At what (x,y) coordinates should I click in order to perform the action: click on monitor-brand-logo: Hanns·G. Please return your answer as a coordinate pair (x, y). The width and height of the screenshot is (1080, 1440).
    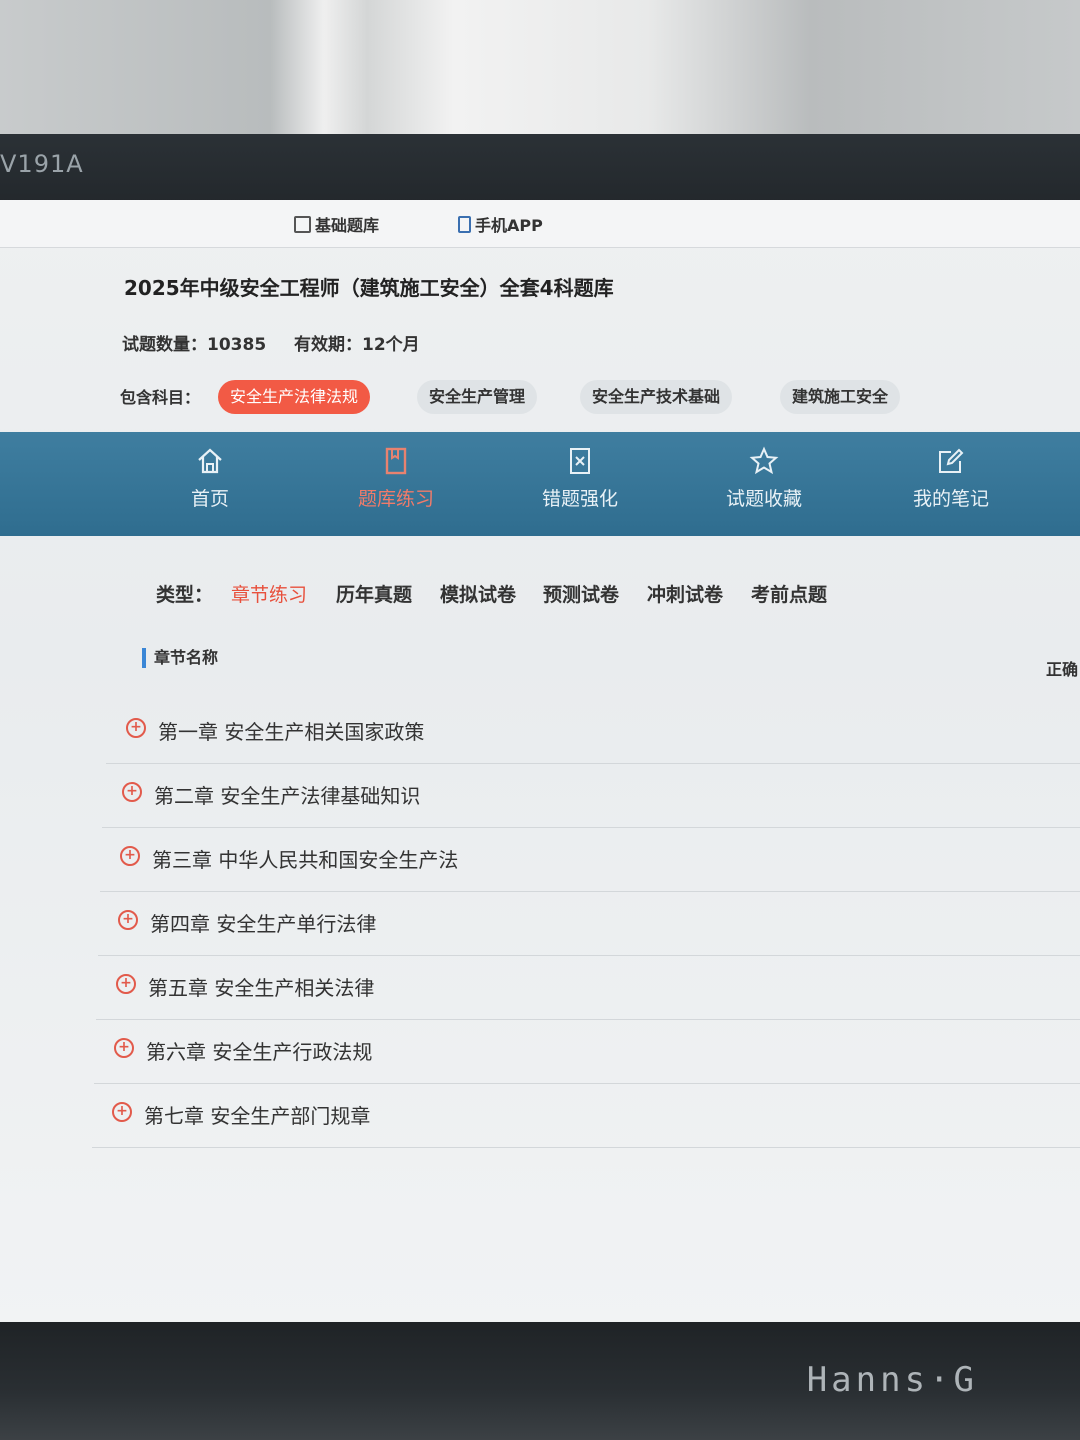
    Looking at the image, I should click on (892, 1380).